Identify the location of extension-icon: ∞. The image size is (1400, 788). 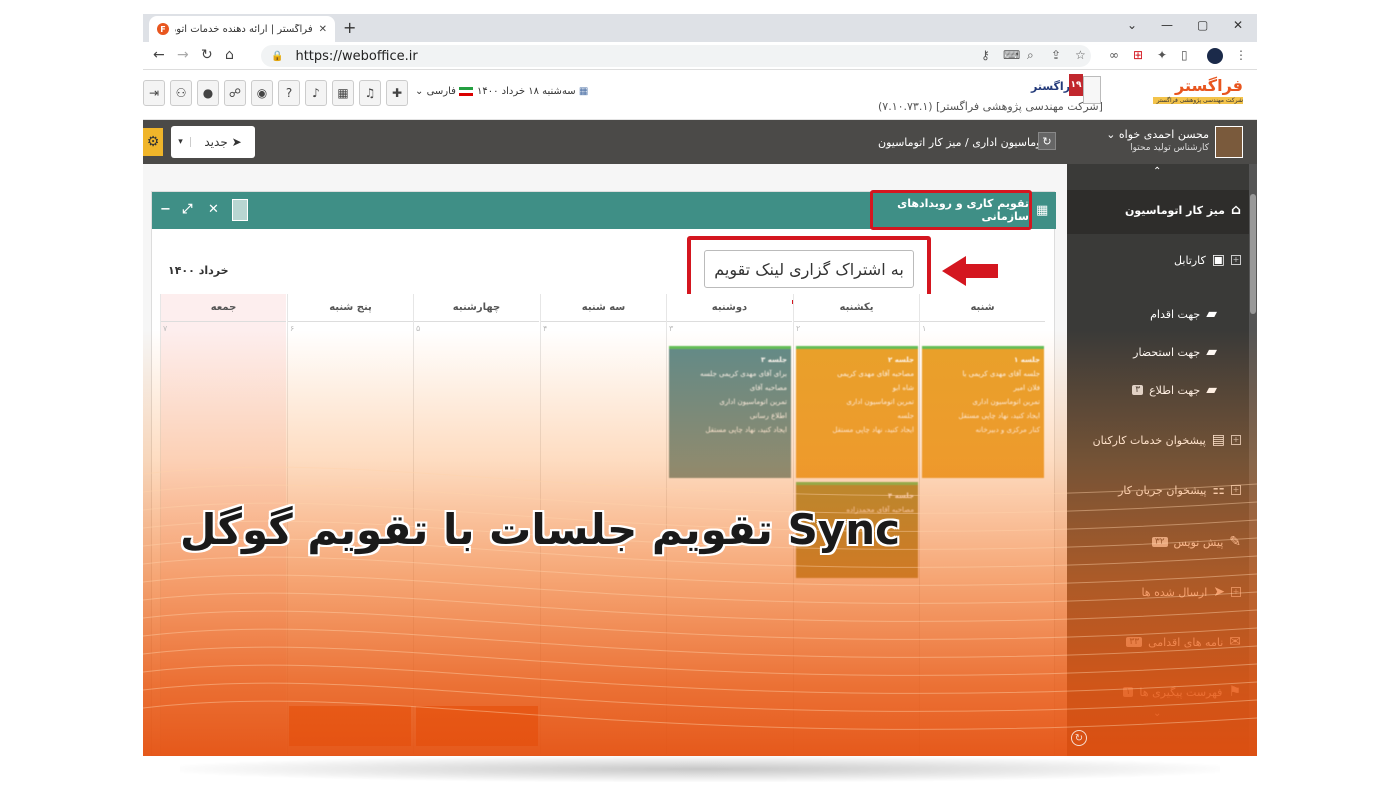
(1114, 55).